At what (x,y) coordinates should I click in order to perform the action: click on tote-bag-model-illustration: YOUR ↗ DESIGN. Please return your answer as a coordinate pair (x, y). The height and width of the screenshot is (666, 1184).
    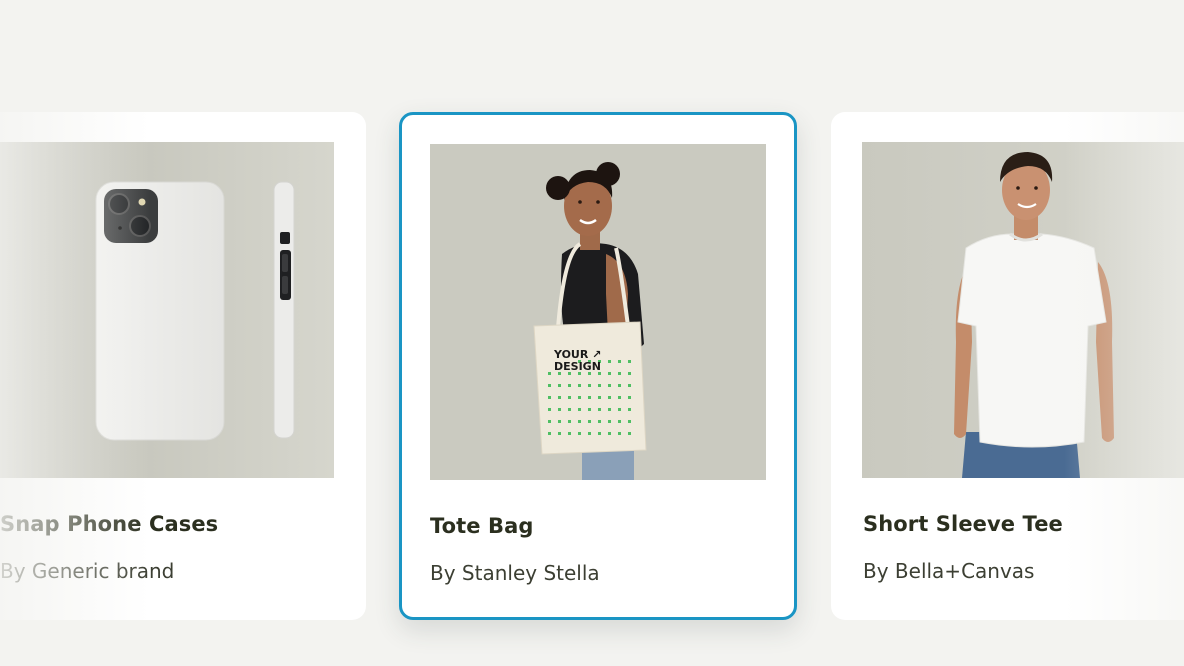
    Looking at the image, I should click on (598, 312).